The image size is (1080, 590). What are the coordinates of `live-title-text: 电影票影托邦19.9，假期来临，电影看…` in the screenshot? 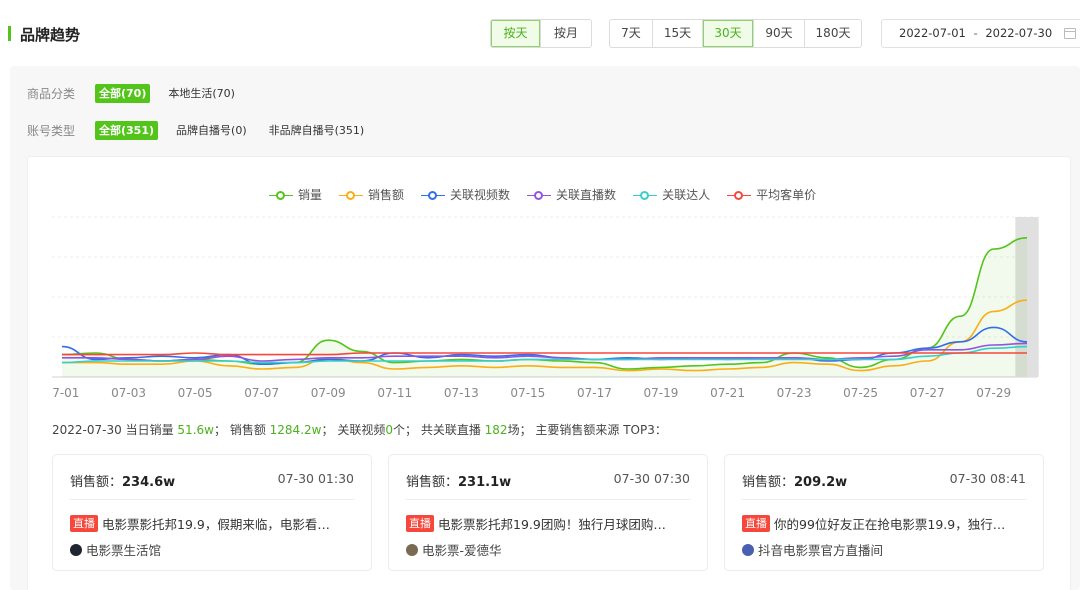 It's located at (216, 524).